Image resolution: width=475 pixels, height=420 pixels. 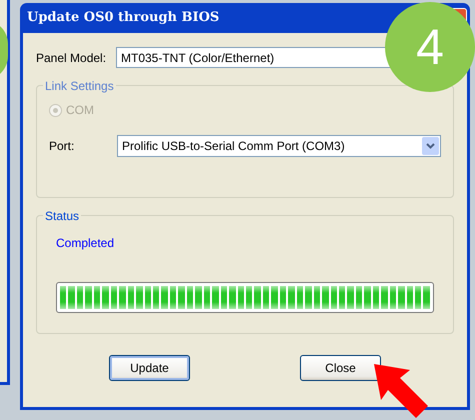 I want to click on radio-label: COM, so click(x=80, y=110).